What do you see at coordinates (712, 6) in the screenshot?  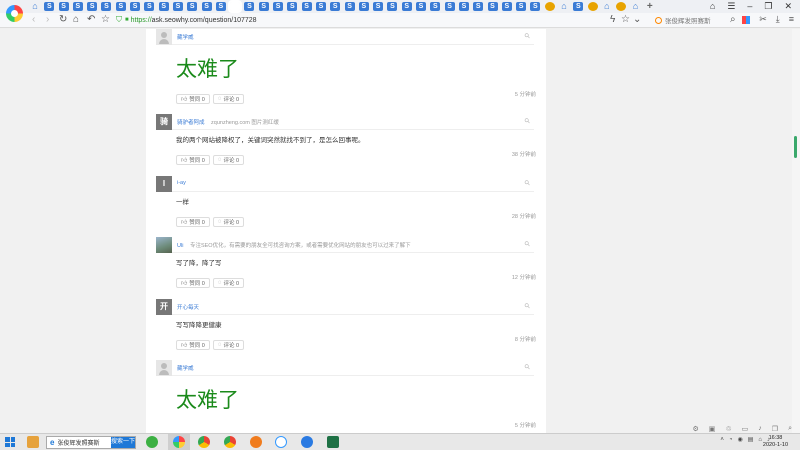 I see `skin-icon: ⌂` at bounding box center [712, 6].